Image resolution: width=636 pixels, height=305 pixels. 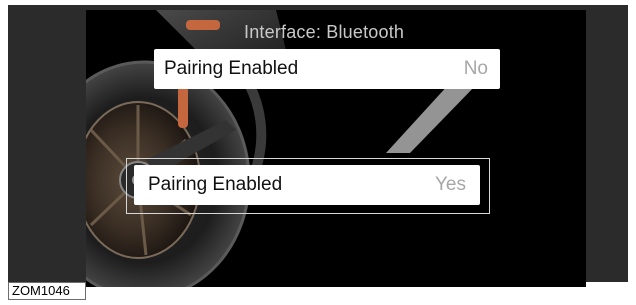 I want to click on pairing-enabled-row-off: Pairing Enabled No, so click(x=327, y=69).